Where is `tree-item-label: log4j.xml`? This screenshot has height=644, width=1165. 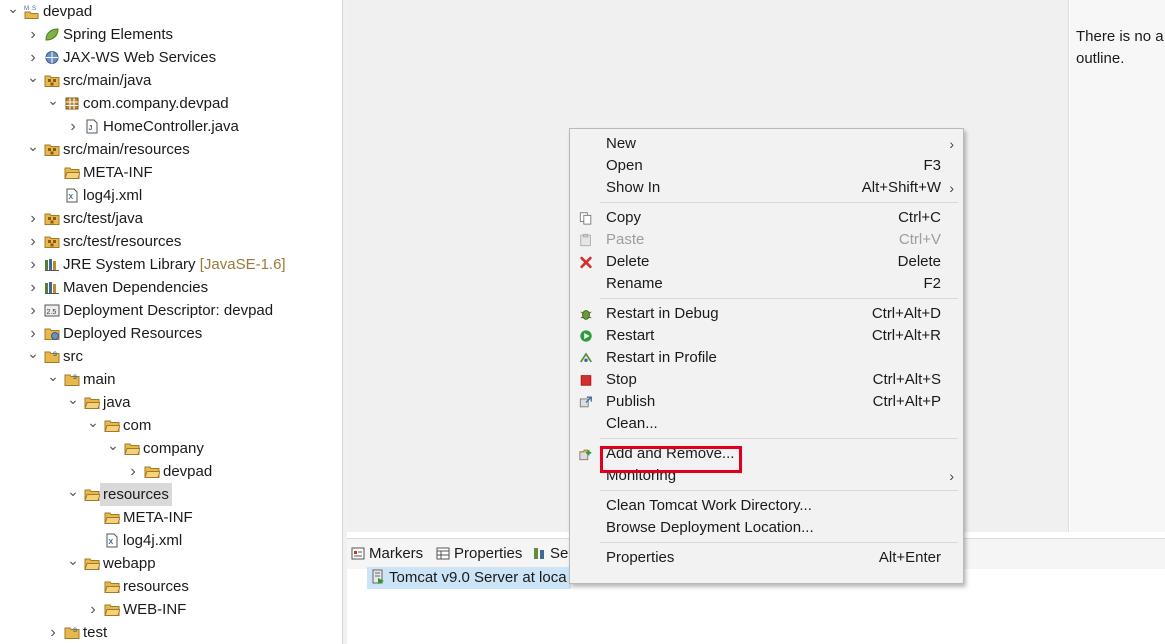 tree-item-label: log4j.xml is located at coordinates (152, 540).